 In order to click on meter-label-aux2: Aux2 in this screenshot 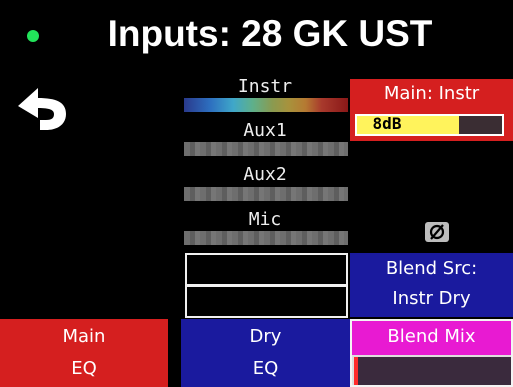, I will do `click(265, 174)`.